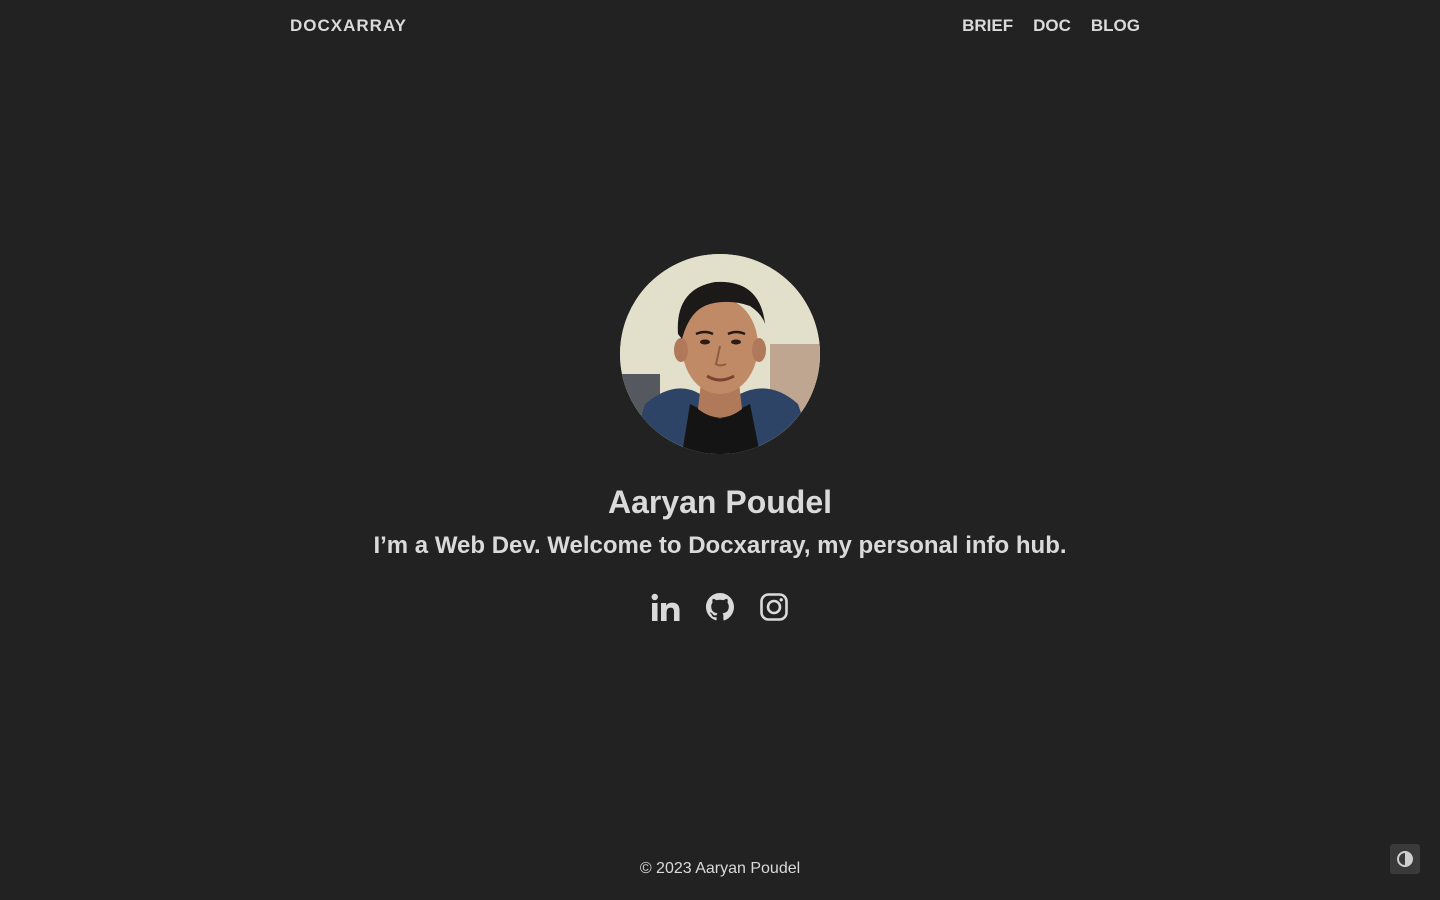 The height and width of the screenshot is (900, 1440). I want to click on linkedin-icon, so click(665, 607).